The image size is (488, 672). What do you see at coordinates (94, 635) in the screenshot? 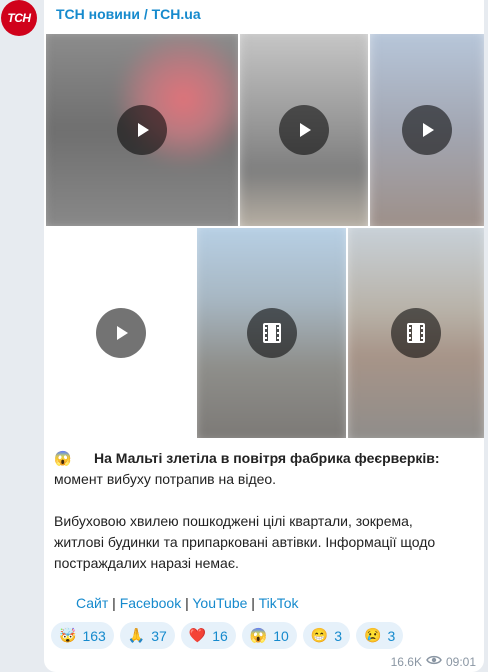
I see `reaction-count: 163` at bounding box center [94, 635].